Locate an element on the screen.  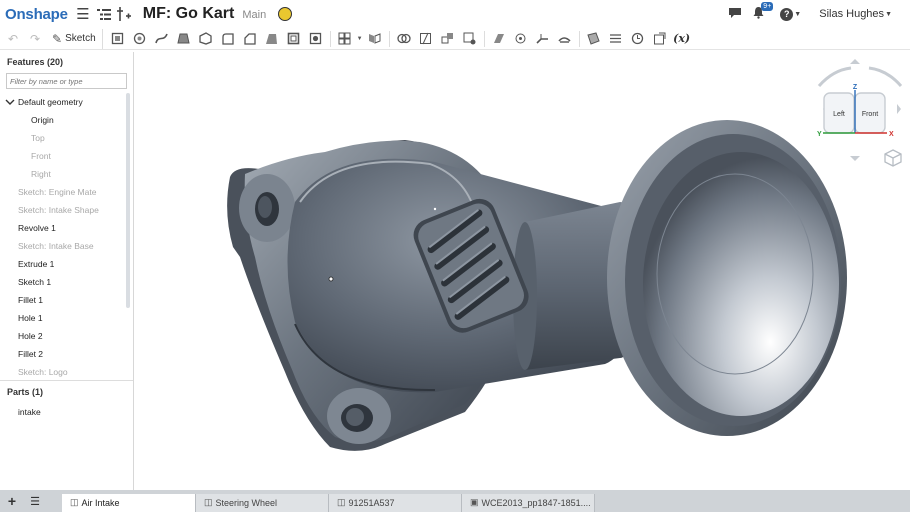
flange-icon is located at coordinates (565, 39).